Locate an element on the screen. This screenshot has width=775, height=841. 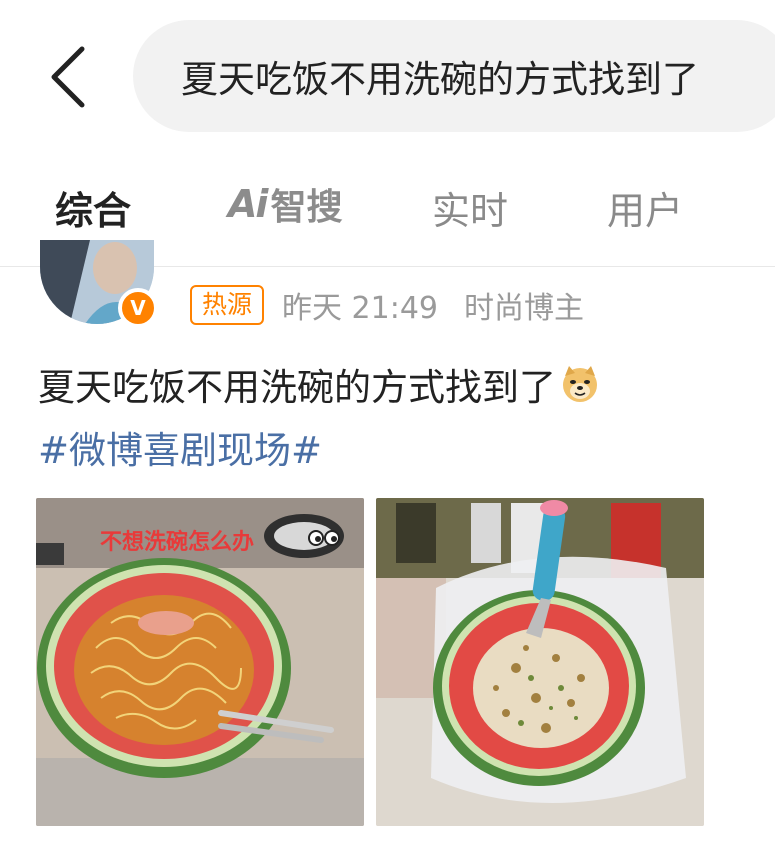
tab-users: 用户 is located at coordinates (645, 207).